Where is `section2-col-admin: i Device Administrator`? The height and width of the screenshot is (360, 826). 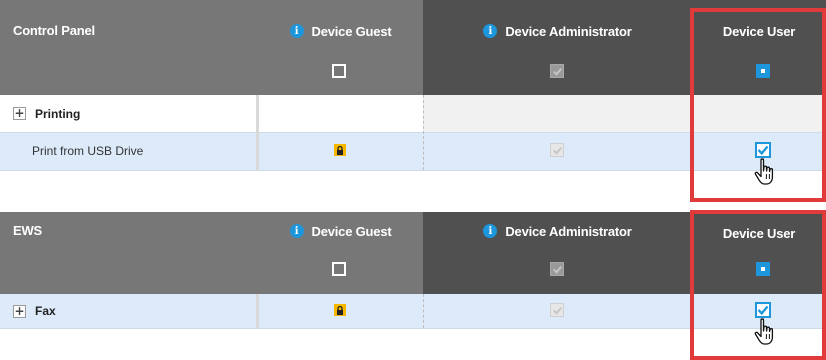 section2-col-admin: i Device Administrator is located at coordinates (557, 231).